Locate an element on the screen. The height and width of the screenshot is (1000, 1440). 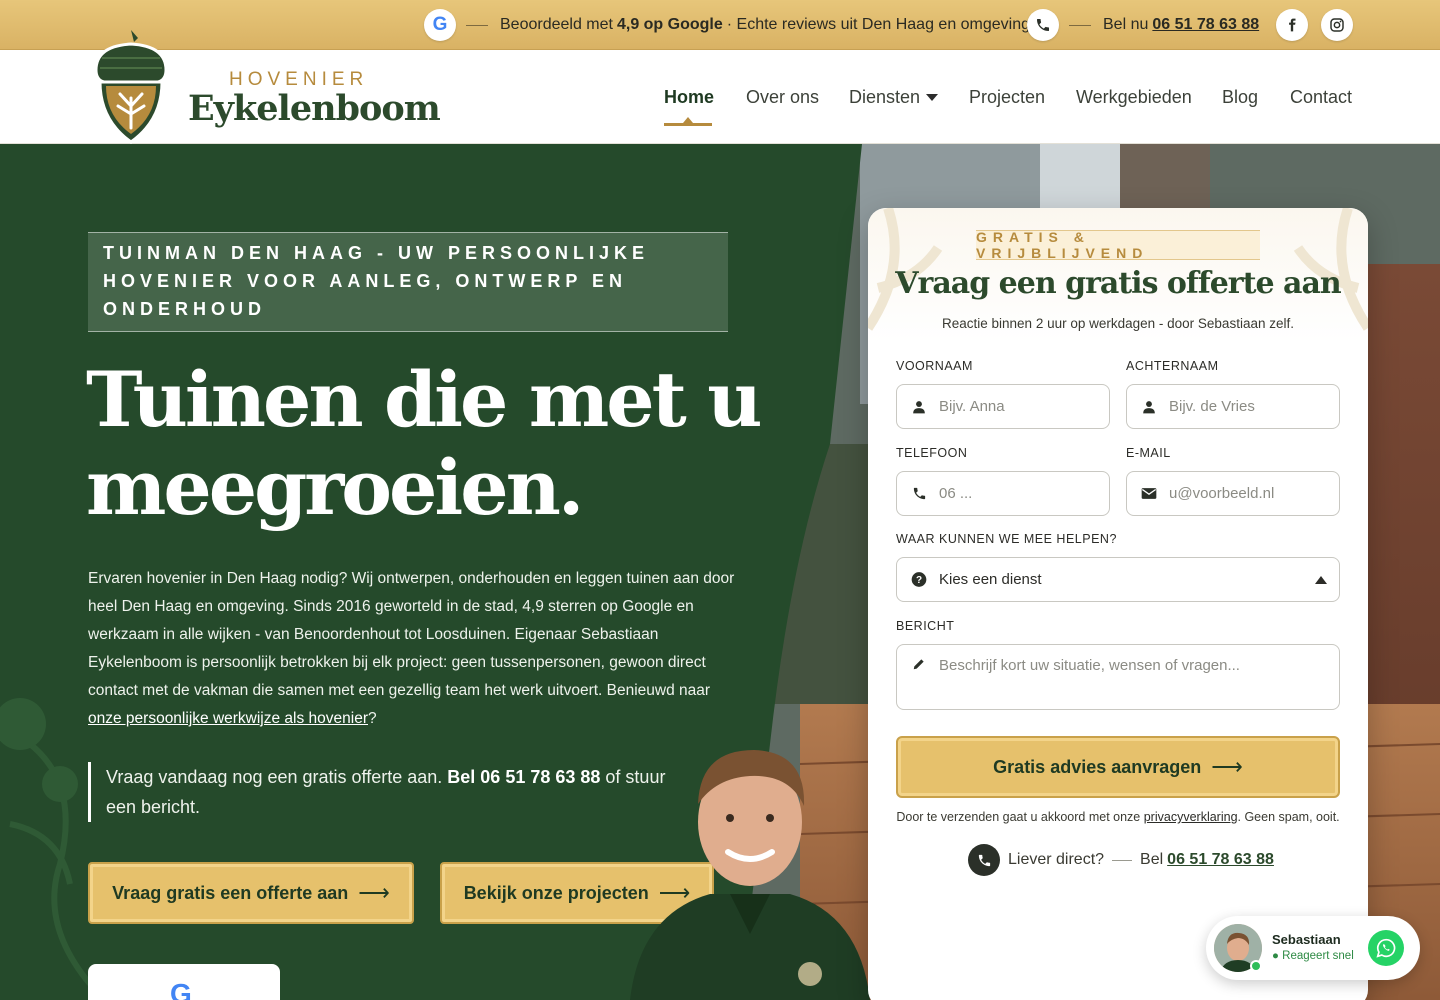
first-name-field: Bijv. Anna is located at coordinates (1003, 406).